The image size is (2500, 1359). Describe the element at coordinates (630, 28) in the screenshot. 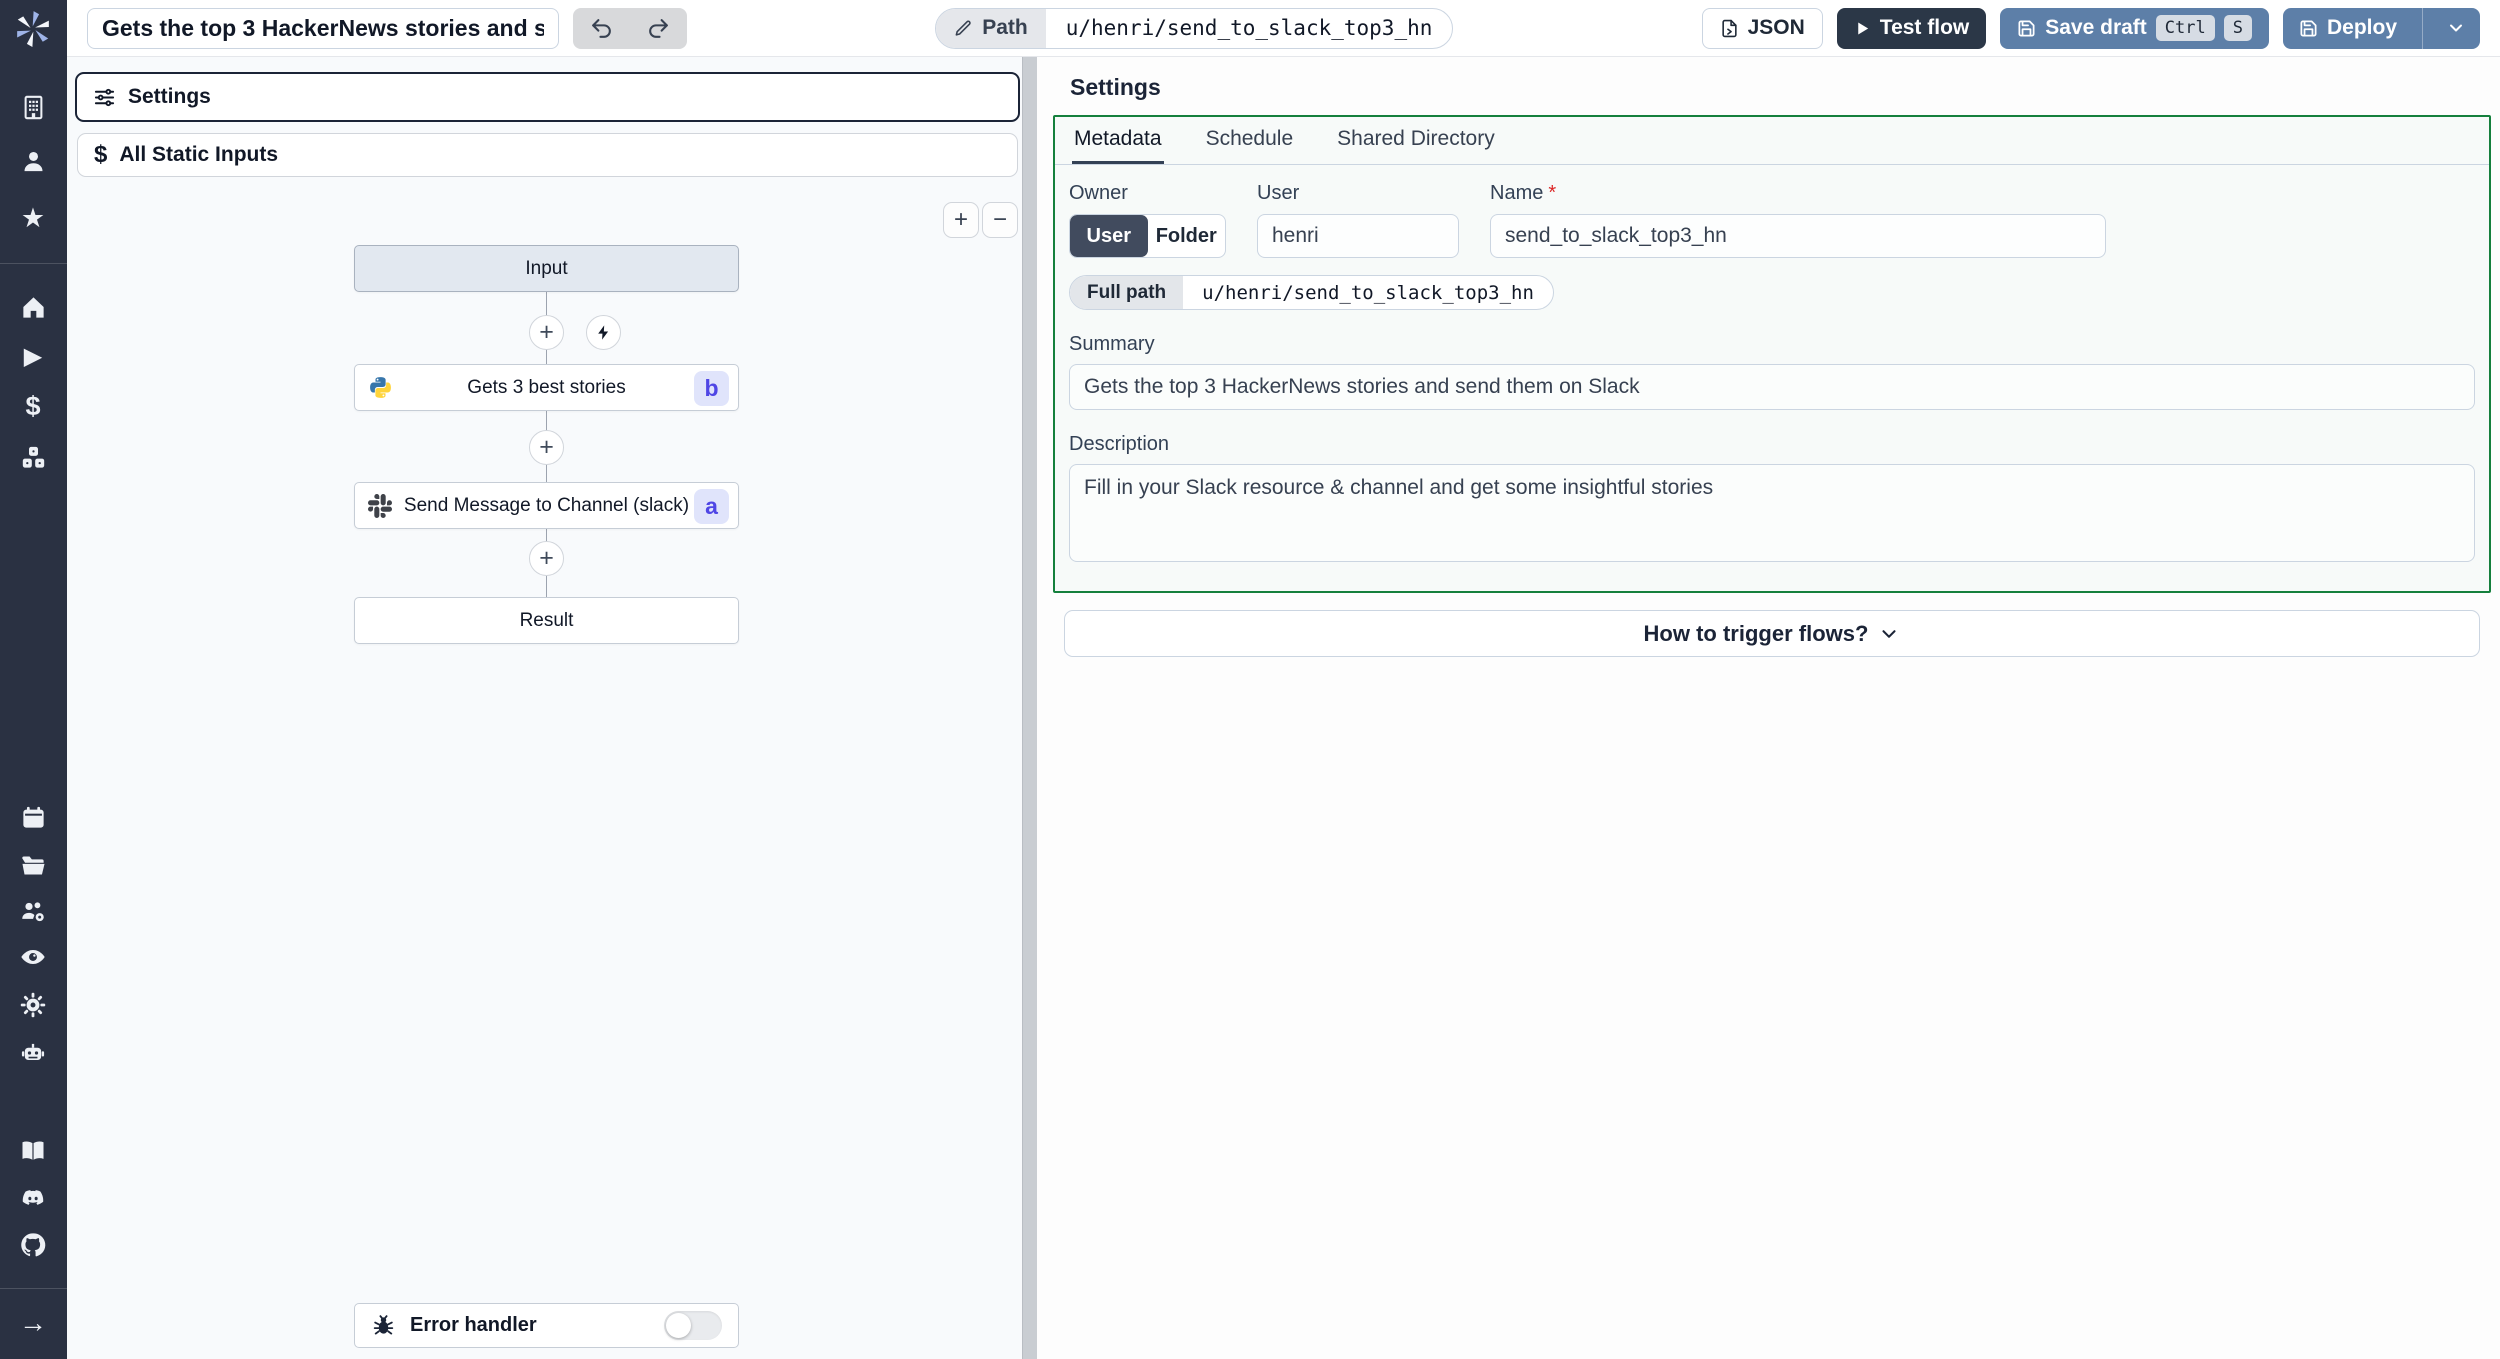

I see `undo-redo-group` at that location.